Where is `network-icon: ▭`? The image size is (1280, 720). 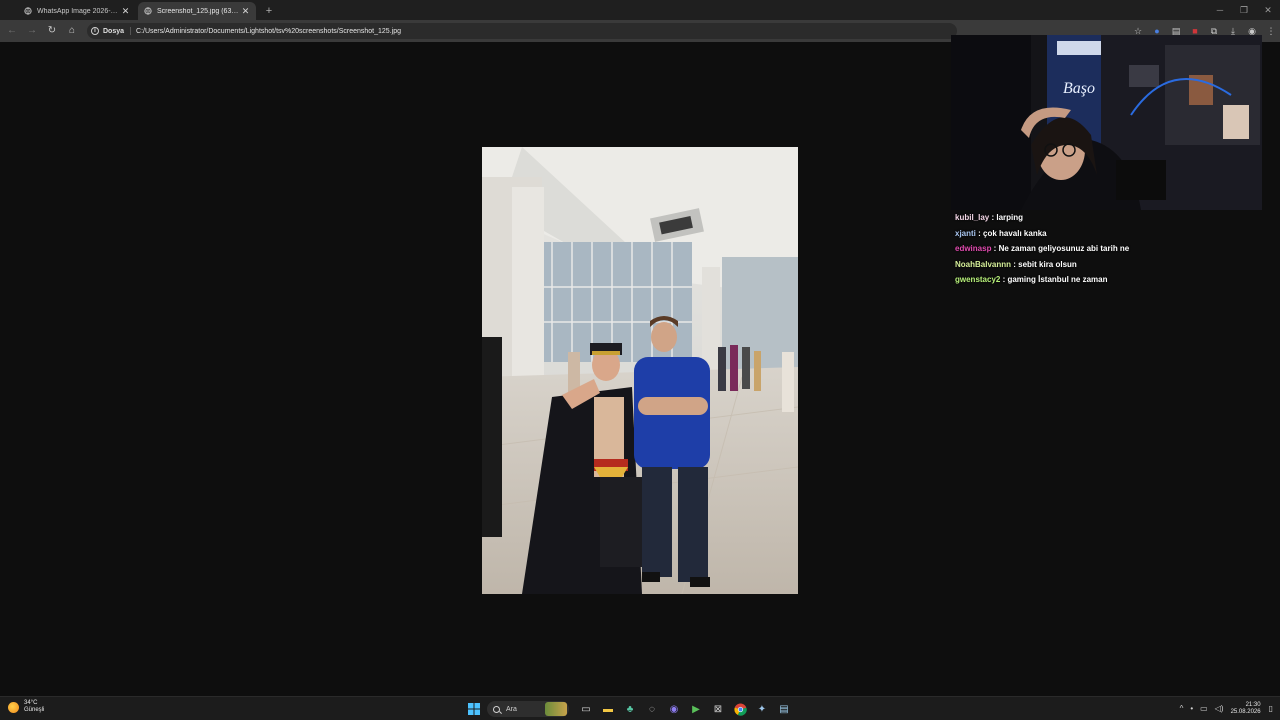
network-icon: ▭ is located at coordinates (1204, 708).